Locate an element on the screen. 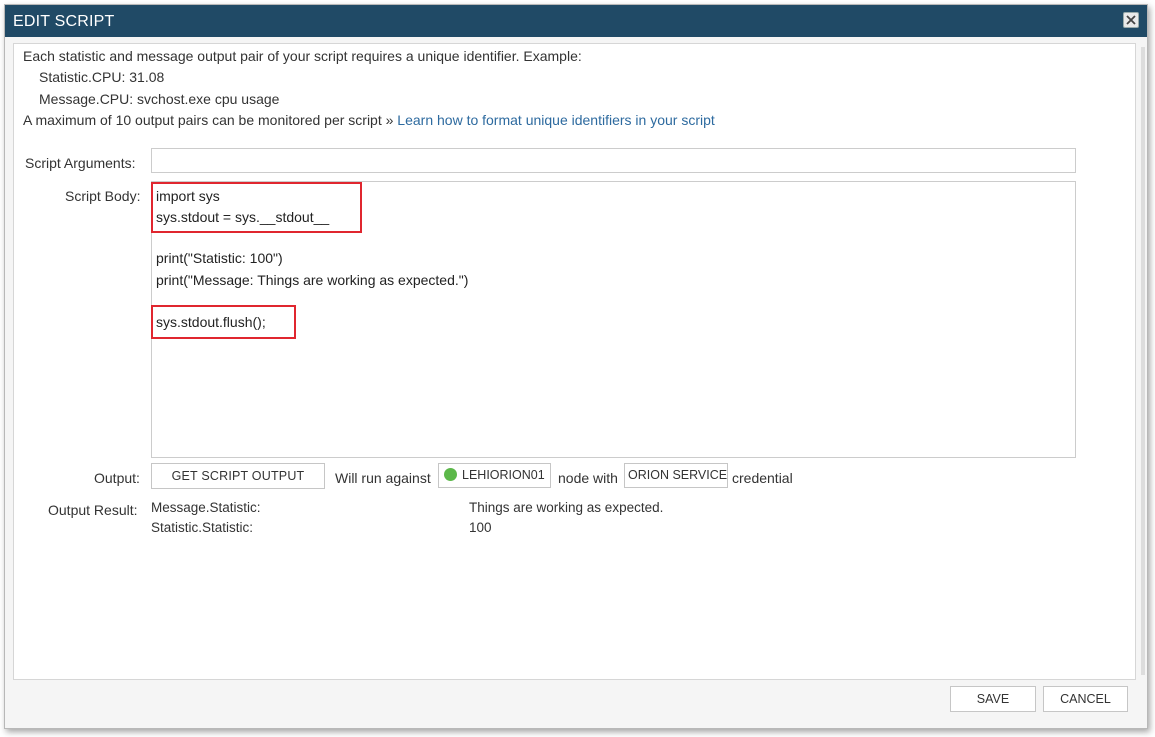 The height and width of the screenshot is (737, 1155). highlight-box-flush is located at coordinates (223, 322).